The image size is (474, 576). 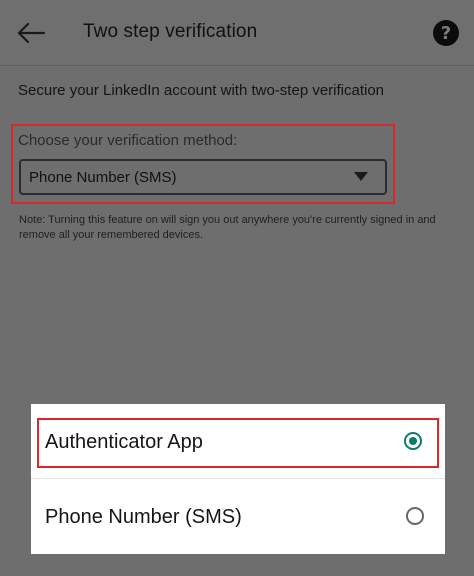 What do you see at coordinates (237, 65) in the screenshot?
I see `header-divider` at bounding box center [237, 65].